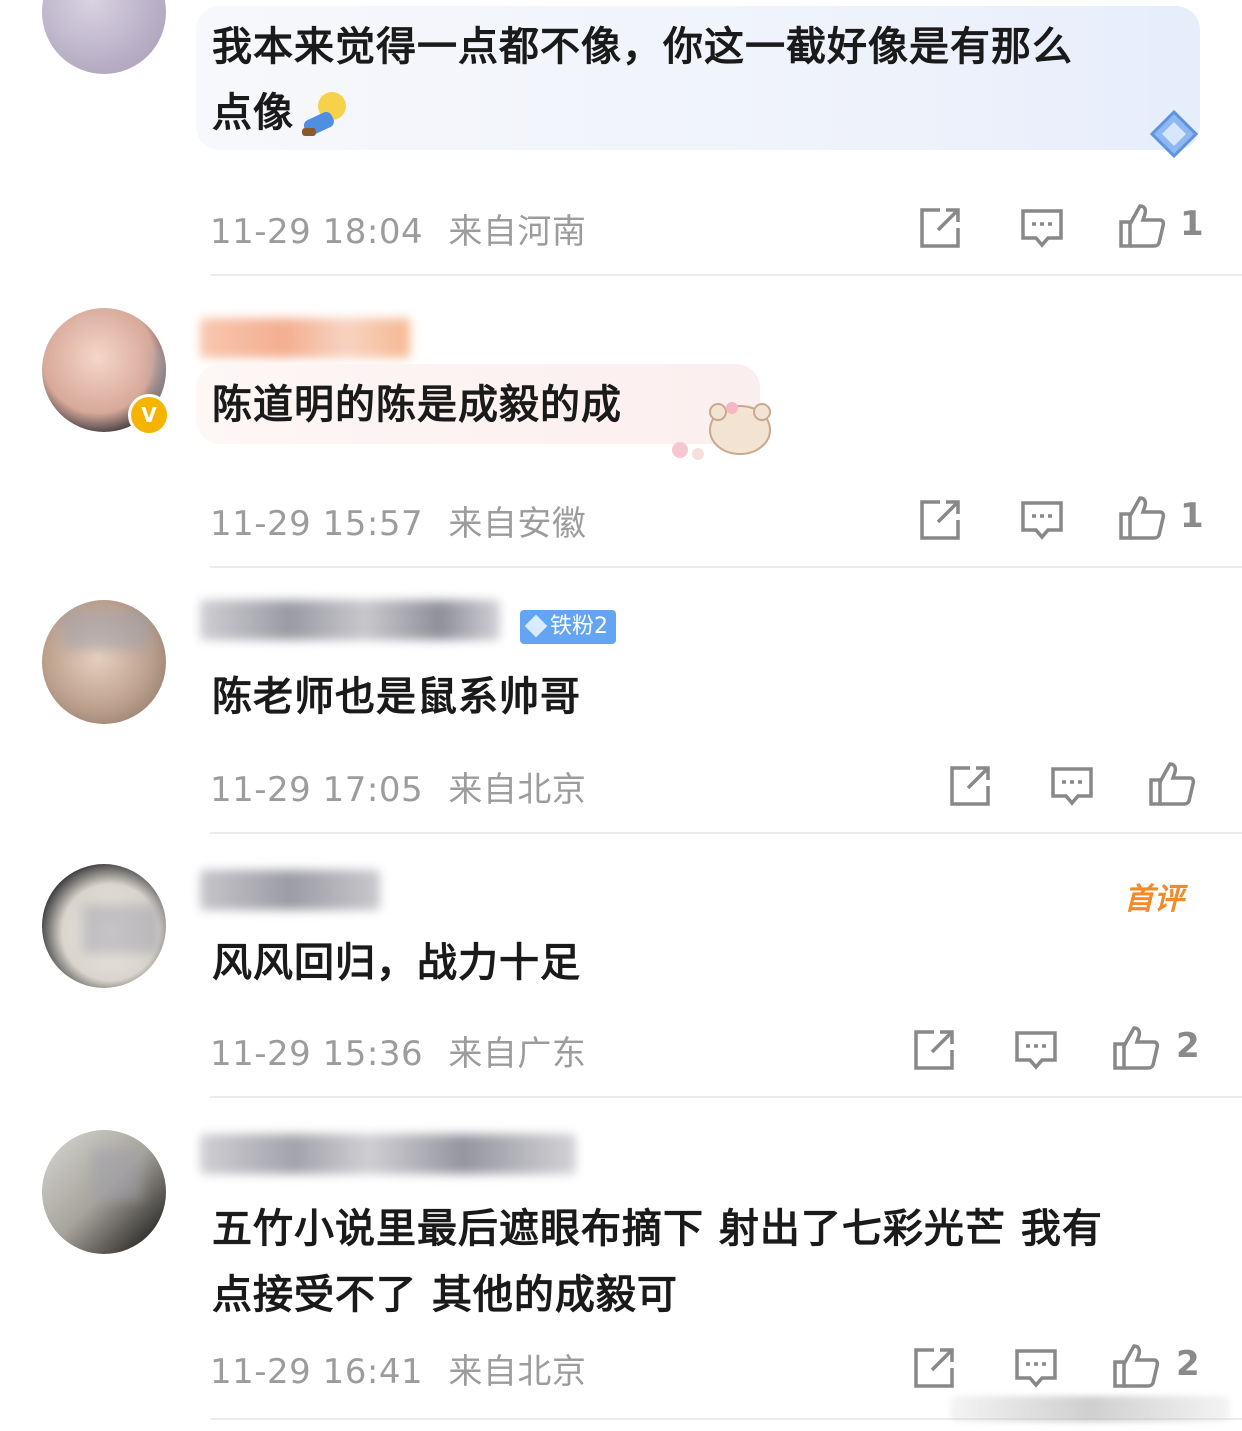 This screenshot has width=1242, height=1431. What do you see at coordinates (568, 627) in the screenshot?
I see `fan-badge: 铁粉2` at bounding box center [568, 627].